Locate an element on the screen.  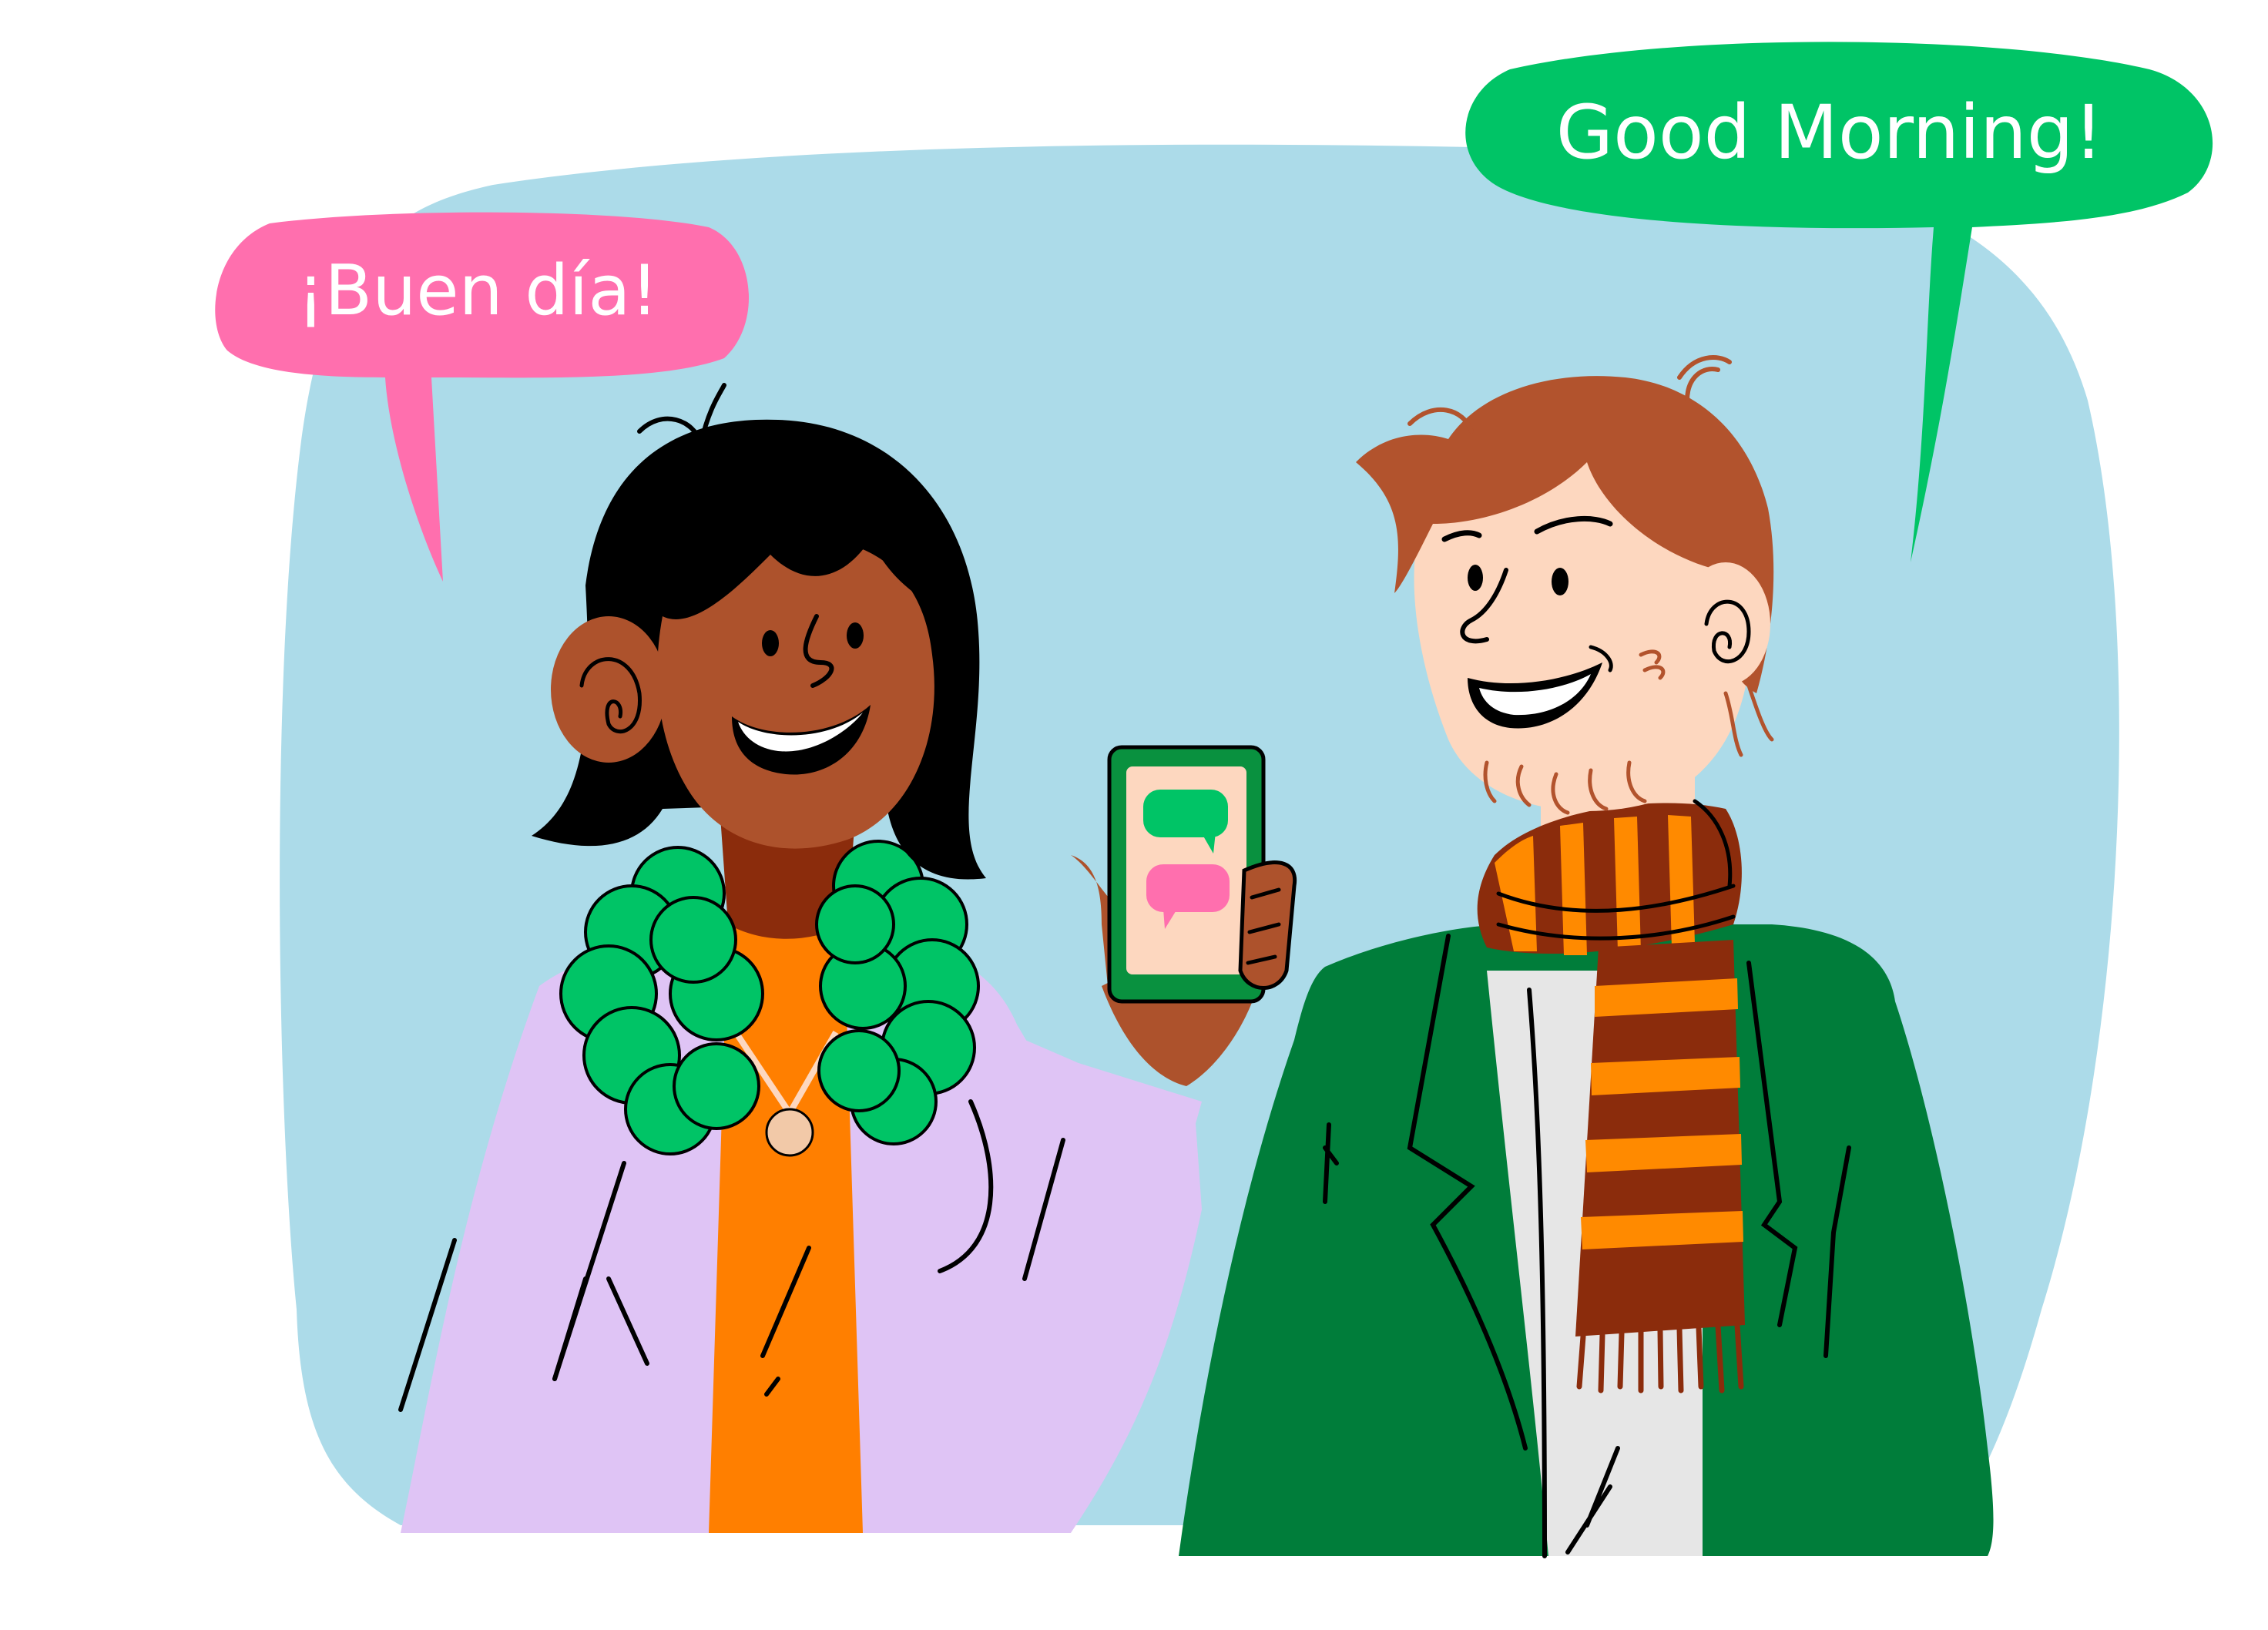
man-ear is located at coordinates (1725, 624).